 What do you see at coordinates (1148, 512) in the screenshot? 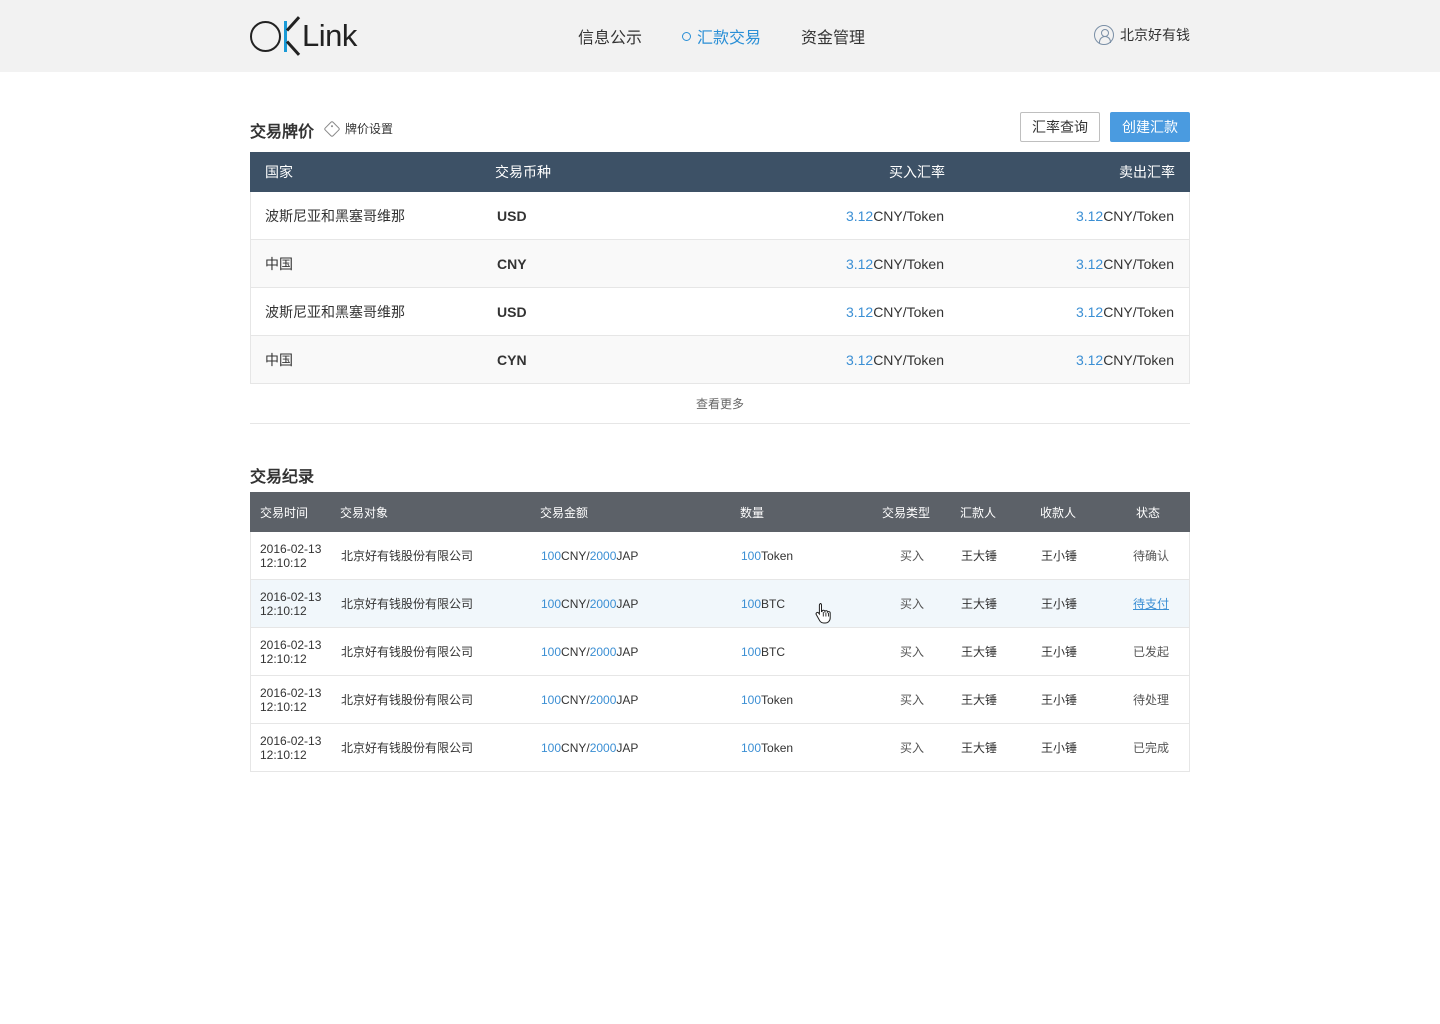
I see `col-header-status: 状态` at bounding box center [1148, 512].